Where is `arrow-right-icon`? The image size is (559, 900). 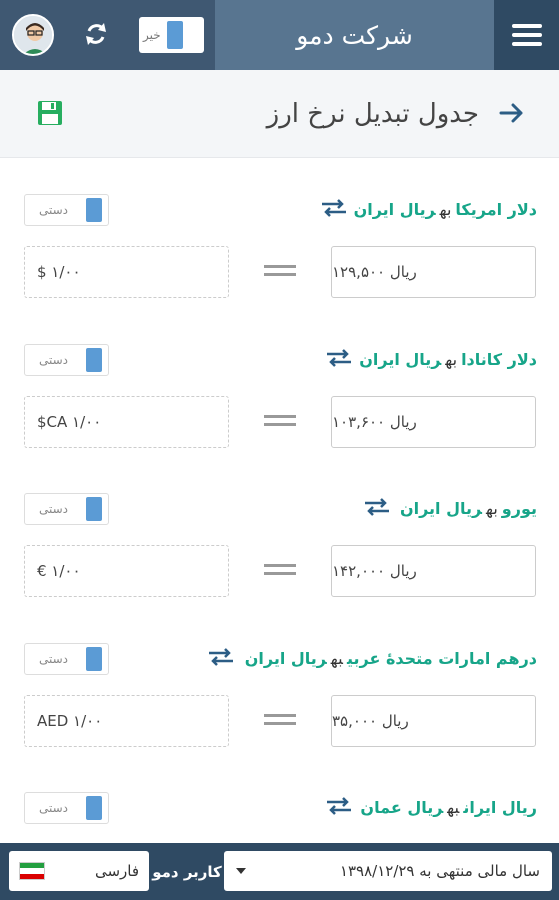
arrow-right-icon is located at coordinates (511, 113).